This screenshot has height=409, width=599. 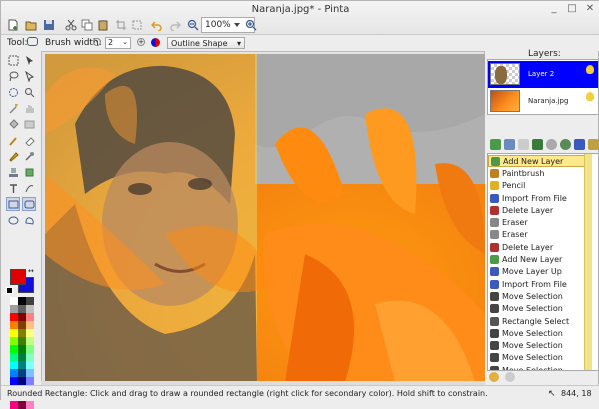 What do you see at coordinates (494, 272) in the screenshot?
I see `move-up-icon` at bounding box center [494, 272].